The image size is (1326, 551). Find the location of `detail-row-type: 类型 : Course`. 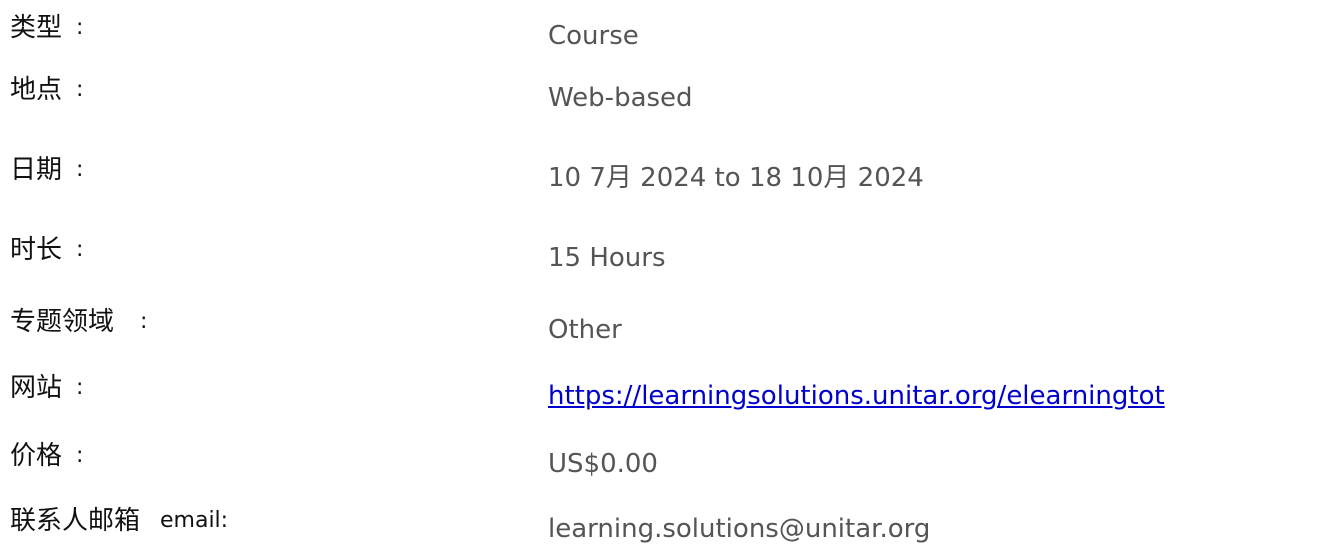

detail-row-type: 类型 : Course is located at coordinates (663, 32).